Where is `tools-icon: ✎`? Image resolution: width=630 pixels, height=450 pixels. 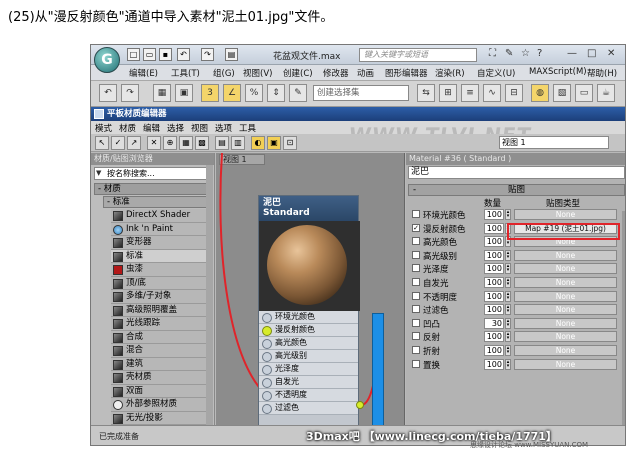 tools-icon: ✎ is located at coordinates (509, 53).